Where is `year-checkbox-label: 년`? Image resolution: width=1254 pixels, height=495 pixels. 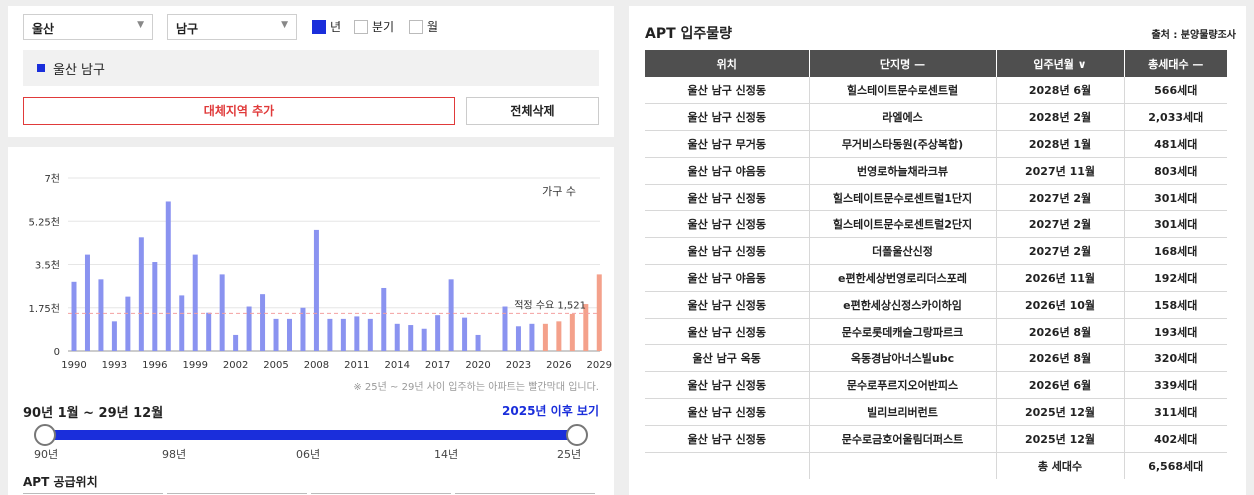
year-checkbox-label: 년 is located at coordinates (336, 27).